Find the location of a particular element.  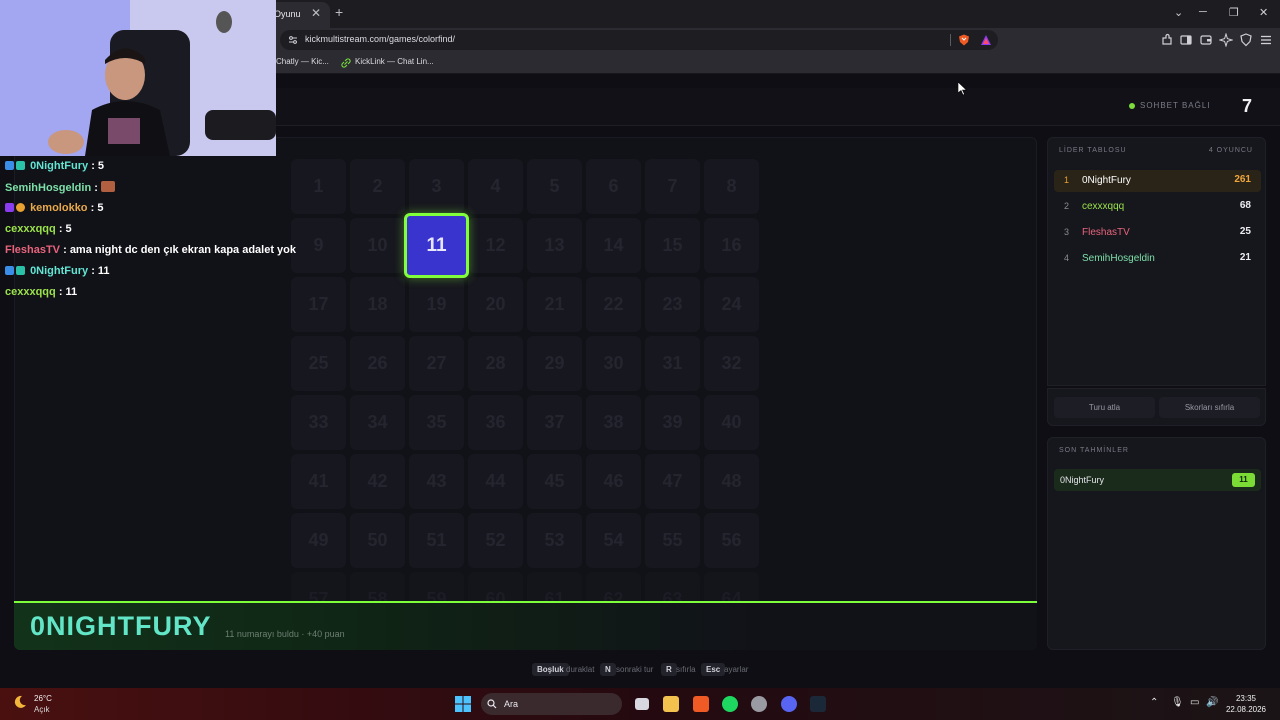

grid-cell: 2 is located at coordinates (377, 186).